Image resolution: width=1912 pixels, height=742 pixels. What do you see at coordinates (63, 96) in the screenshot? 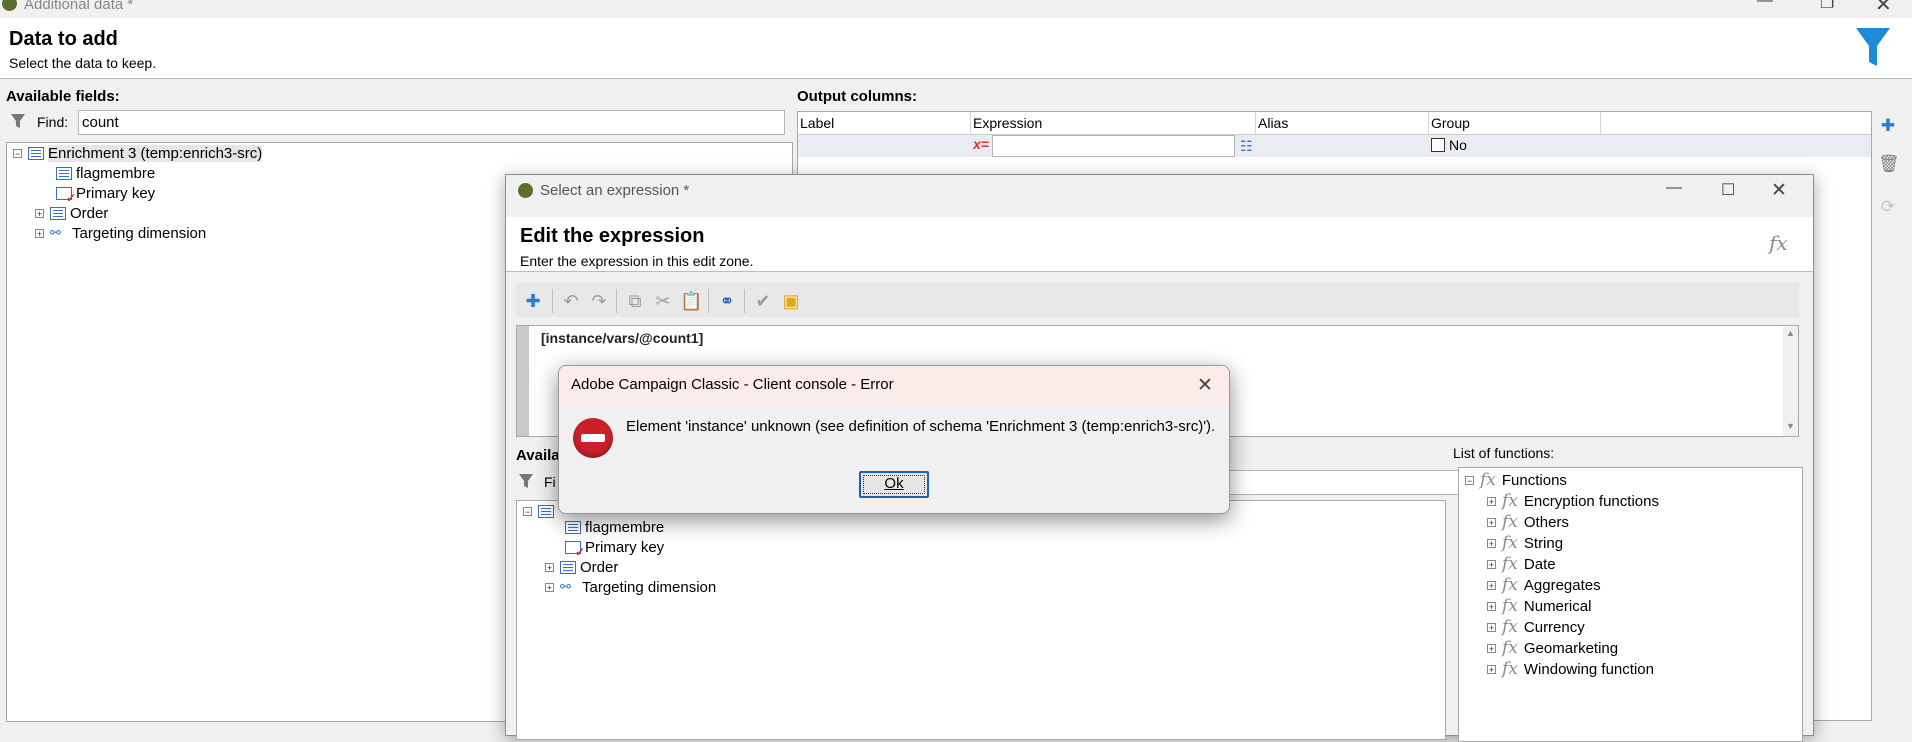
I see `available-fields-label: Available fields:` at bounding box center [63, 96].